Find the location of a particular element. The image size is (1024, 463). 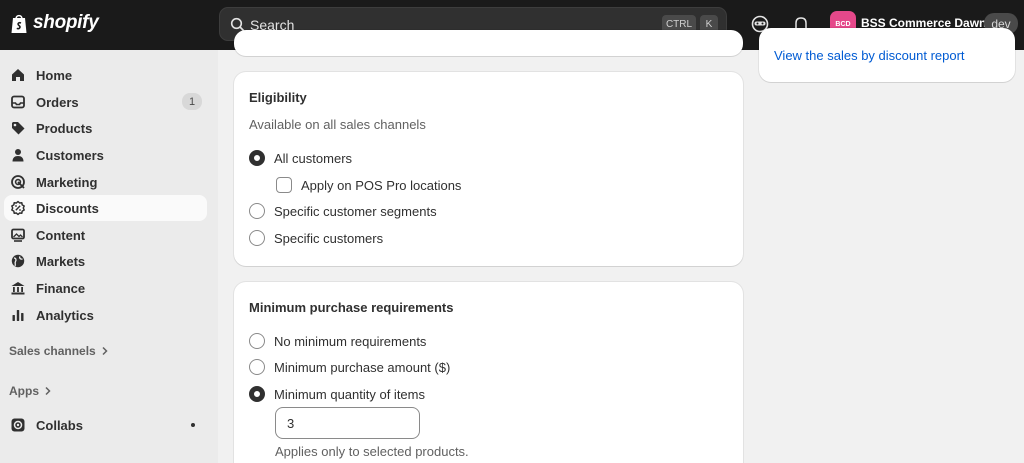

sidebar-item-label: Content is located at coordinates (61, 235).